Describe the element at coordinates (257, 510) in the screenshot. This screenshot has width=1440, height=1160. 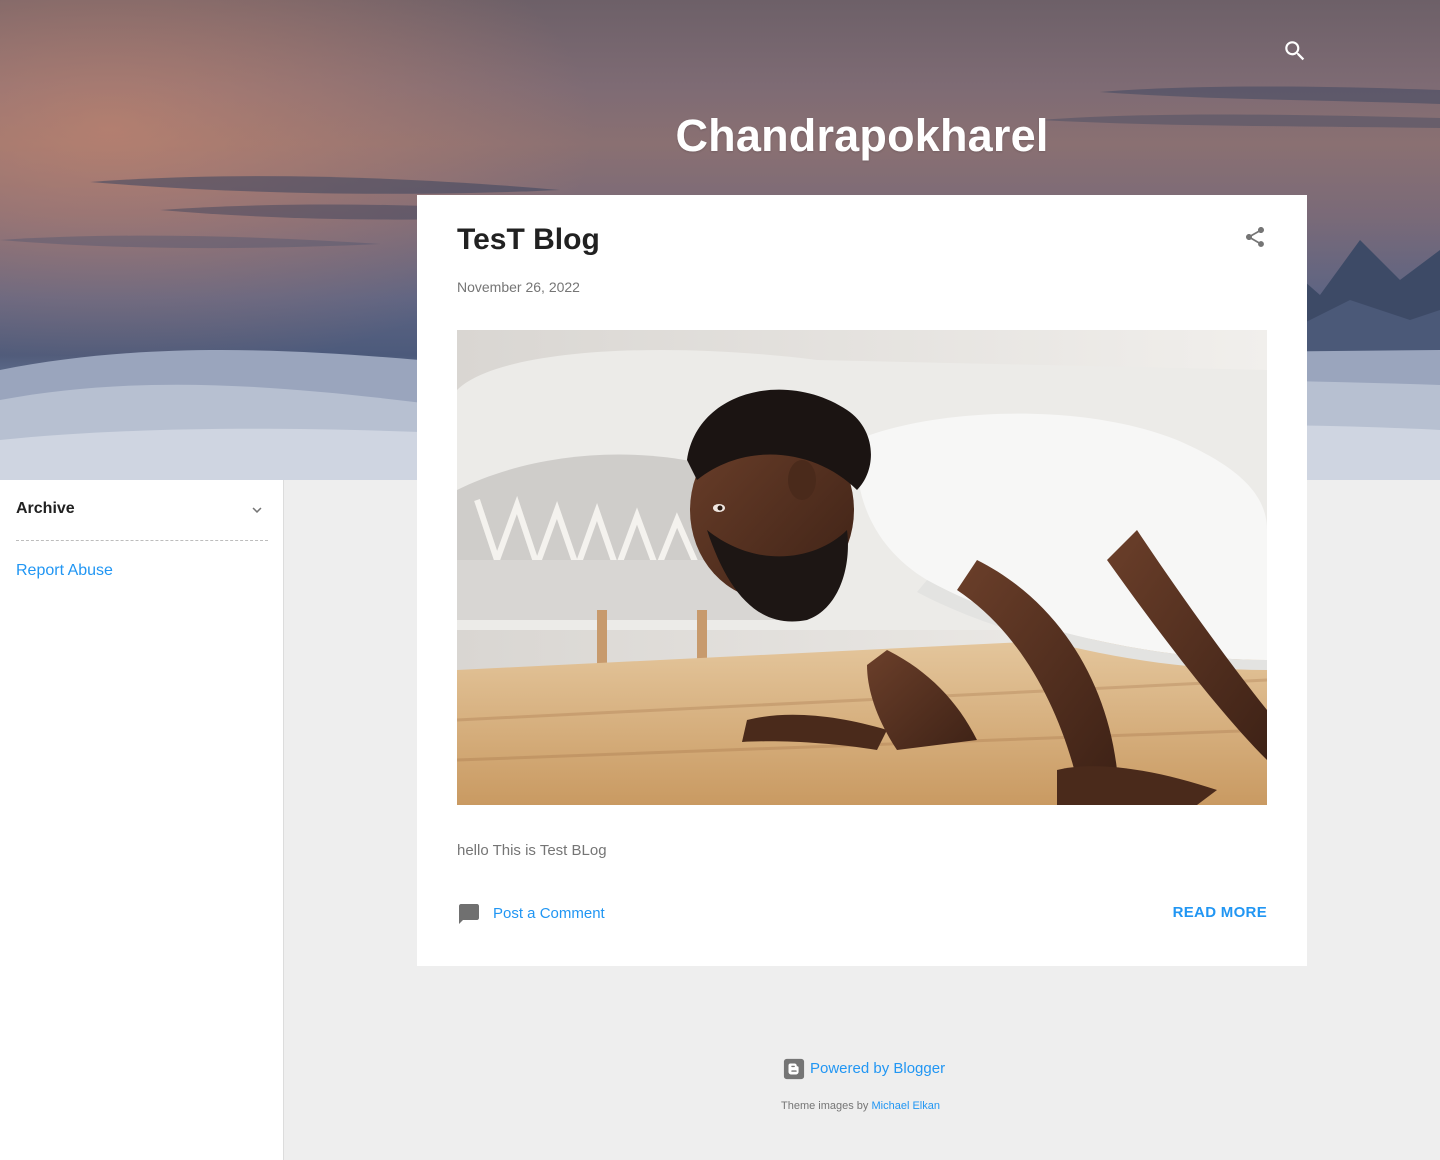
I see `chevron-down-icon` at that location.